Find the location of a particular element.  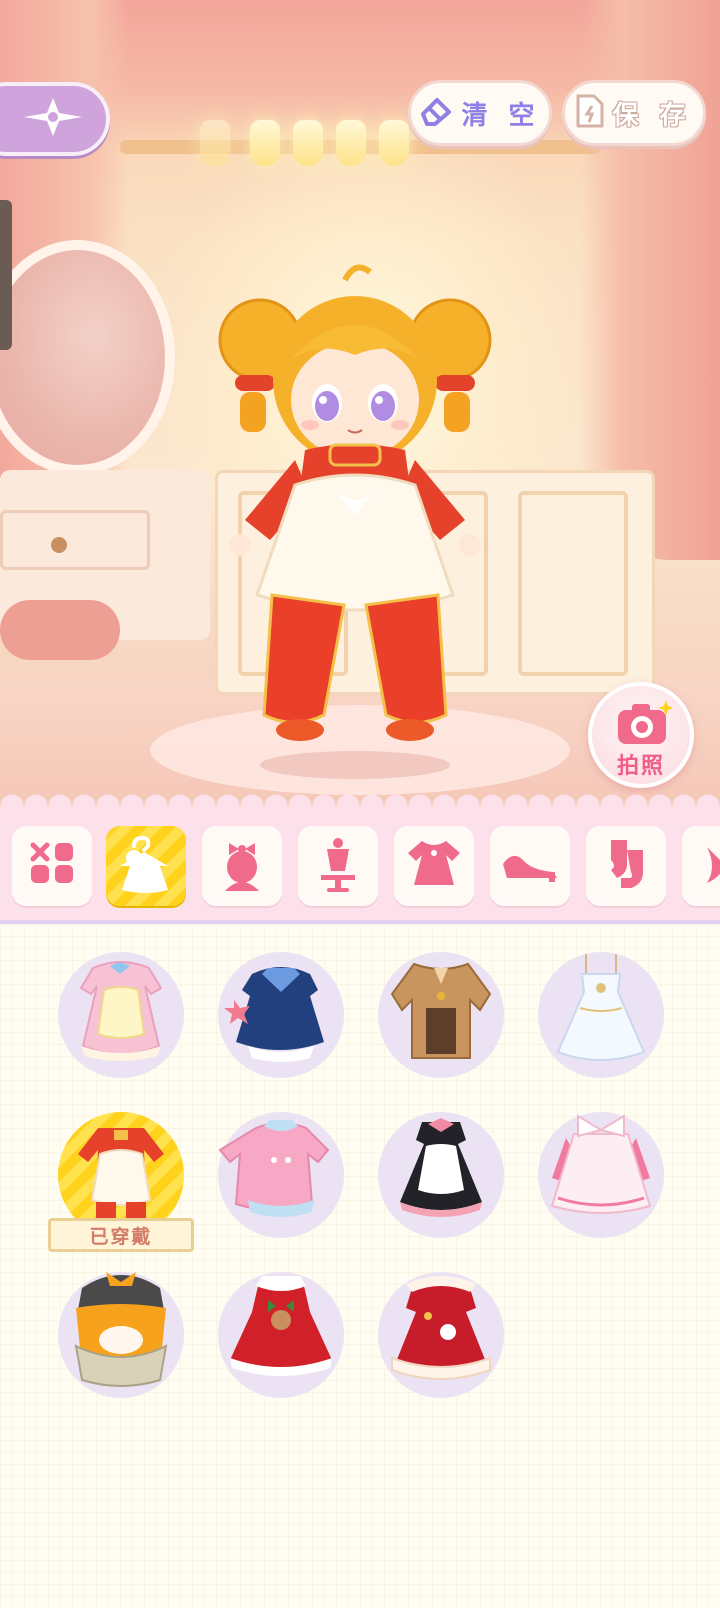

partial-icon is located at coordinates (708, 866).